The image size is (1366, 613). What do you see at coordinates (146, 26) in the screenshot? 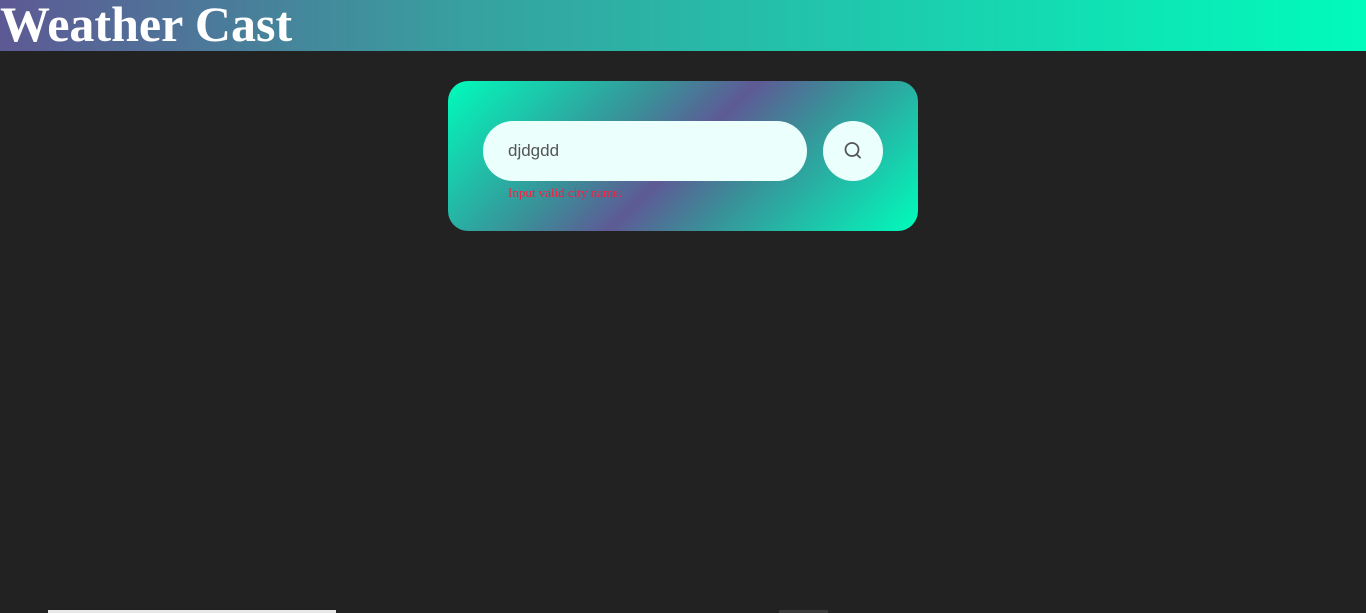
I see `app-title: Weather Cast` at bounding box center [146, 26].